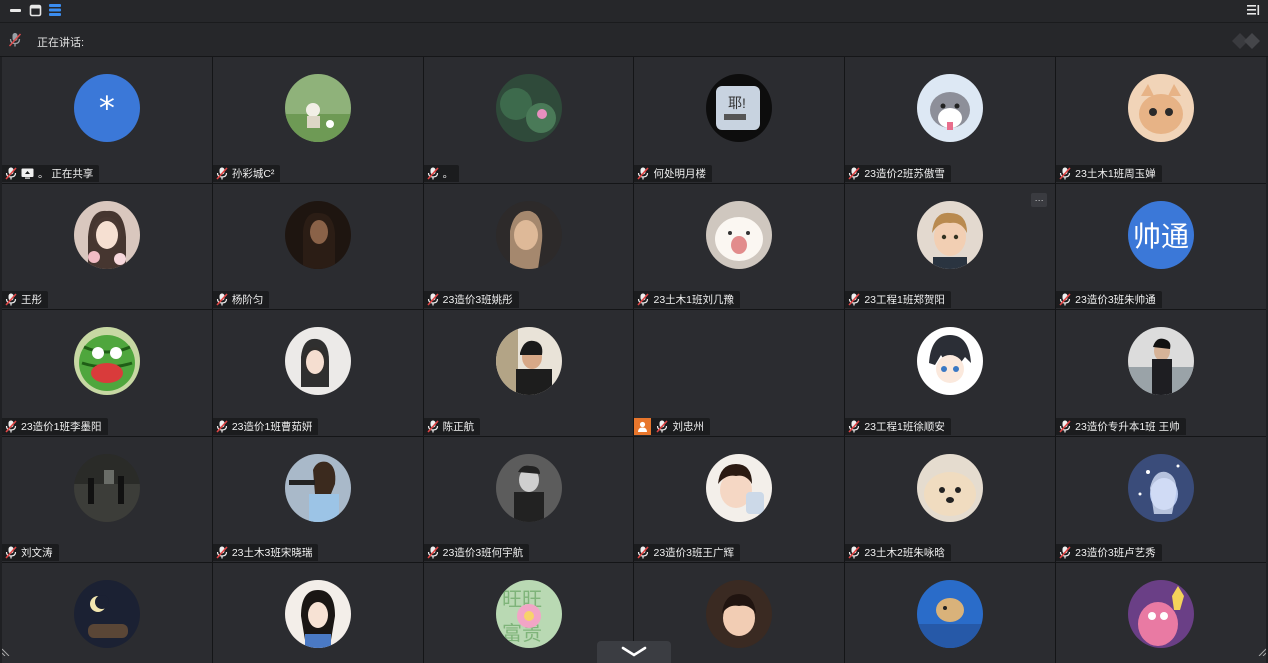 The image size is (1268, 663). Describe the element at coordinates (107, 499) in the screenshot. I see `participant-tile: 刘文涛` at that location.